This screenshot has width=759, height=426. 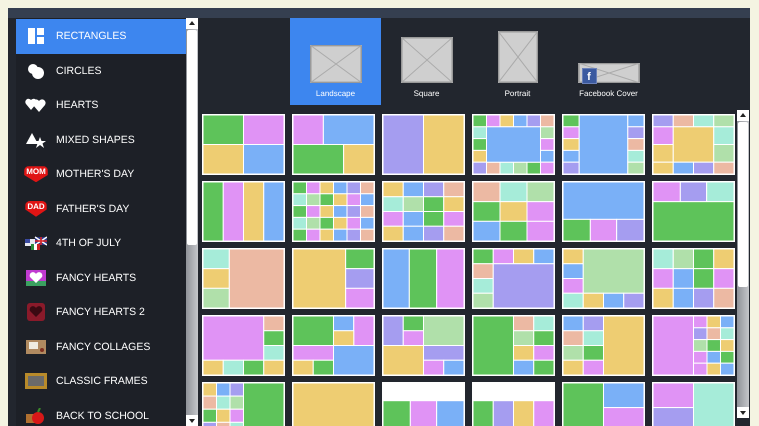 What do you see at coordinates (101, 174) in the screenshot?
I see `category-item: MOM MOTHER'S DAY` at bounding box center [101, 174].